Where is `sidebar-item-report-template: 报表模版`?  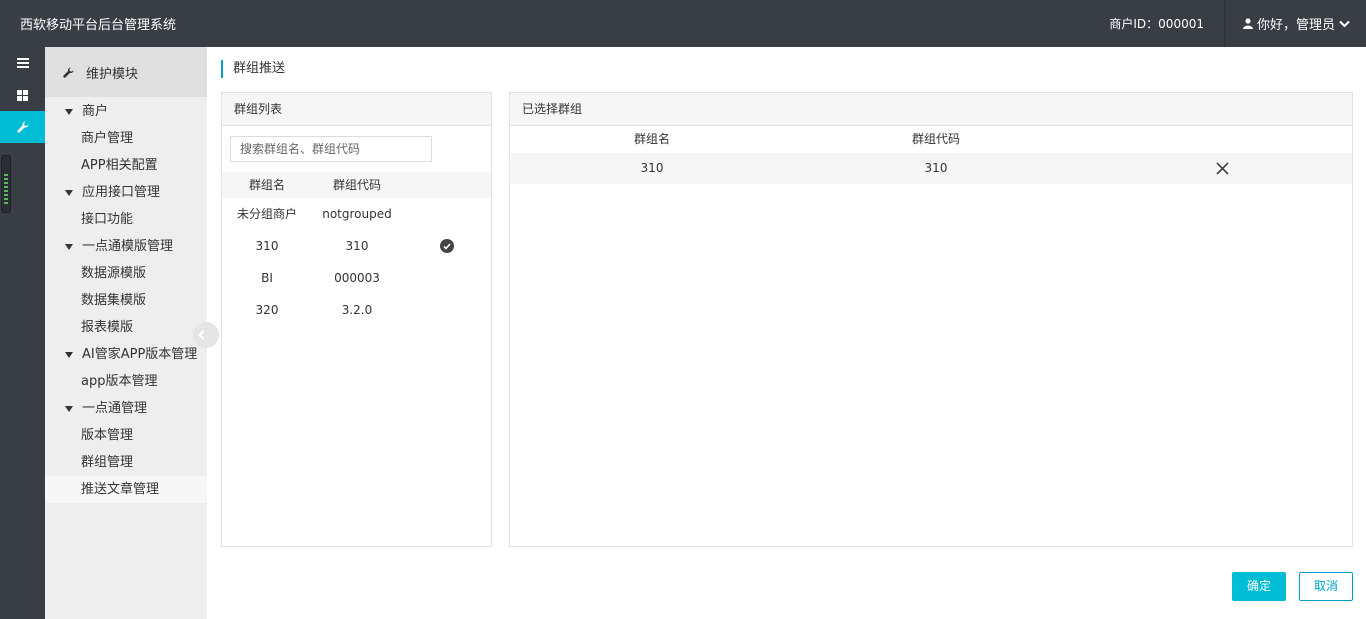
sidebar-item-report-template: 报表模版 is located at coordinates (126, 327).